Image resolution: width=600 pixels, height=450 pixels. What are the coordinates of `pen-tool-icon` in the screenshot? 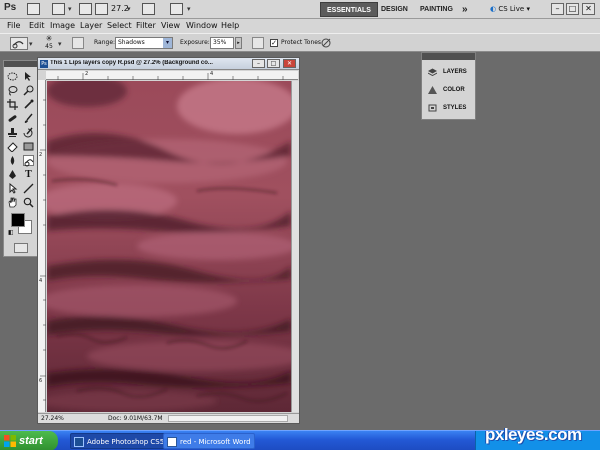 It's located at (12, 174).